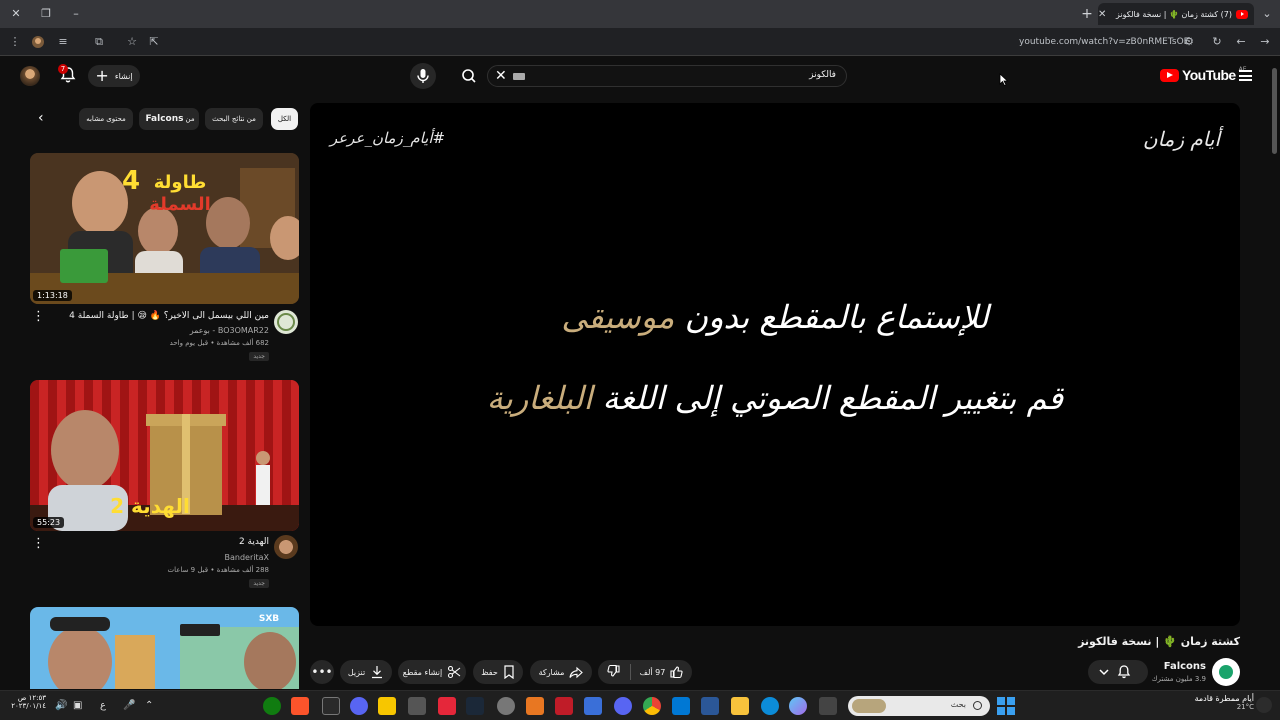 The height and width of the screenshot is (720, 1280). I want to click on microphone-icon, so click(423, 76).